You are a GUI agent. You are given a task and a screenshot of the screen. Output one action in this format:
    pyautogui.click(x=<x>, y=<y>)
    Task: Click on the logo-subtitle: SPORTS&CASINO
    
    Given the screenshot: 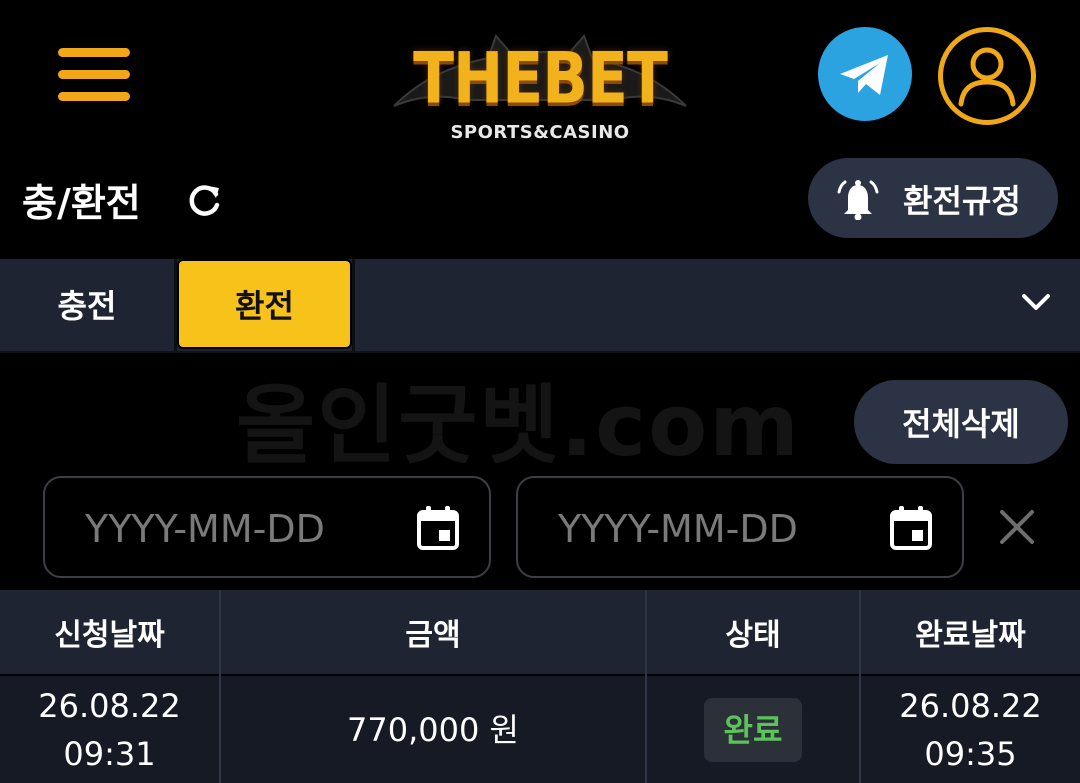 What is the action you would take?
    pyautogui.click(x=540, y=132)
    